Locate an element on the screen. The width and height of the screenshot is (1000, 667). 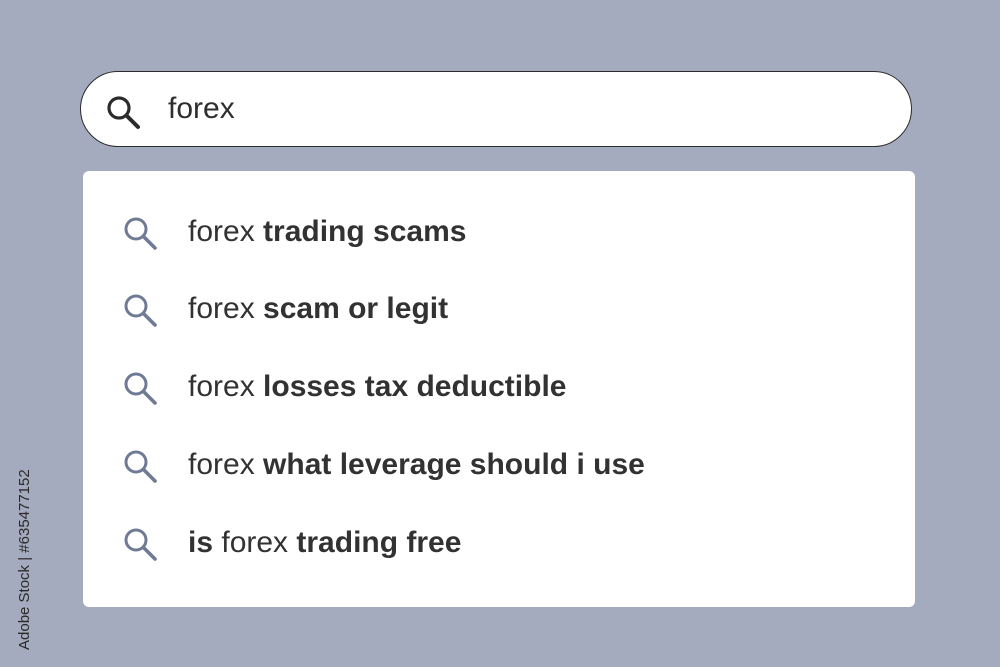
suggestion-text: forex scam or legit is located at coordinates (318, 309).